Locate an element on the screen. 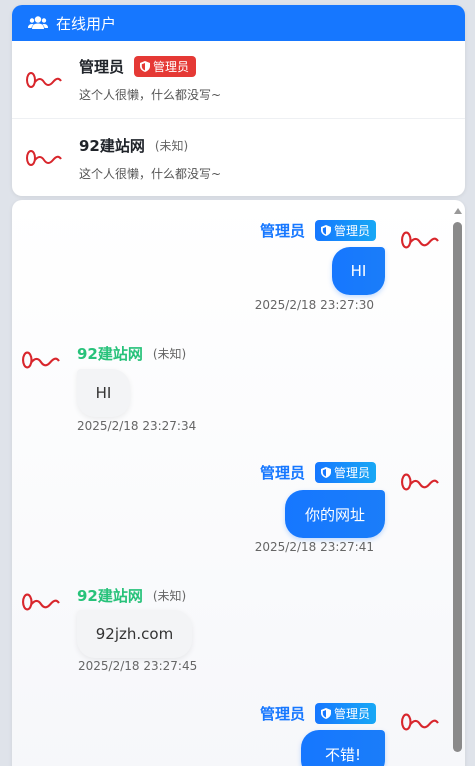  users-icon is located at coordinates (38, 22).